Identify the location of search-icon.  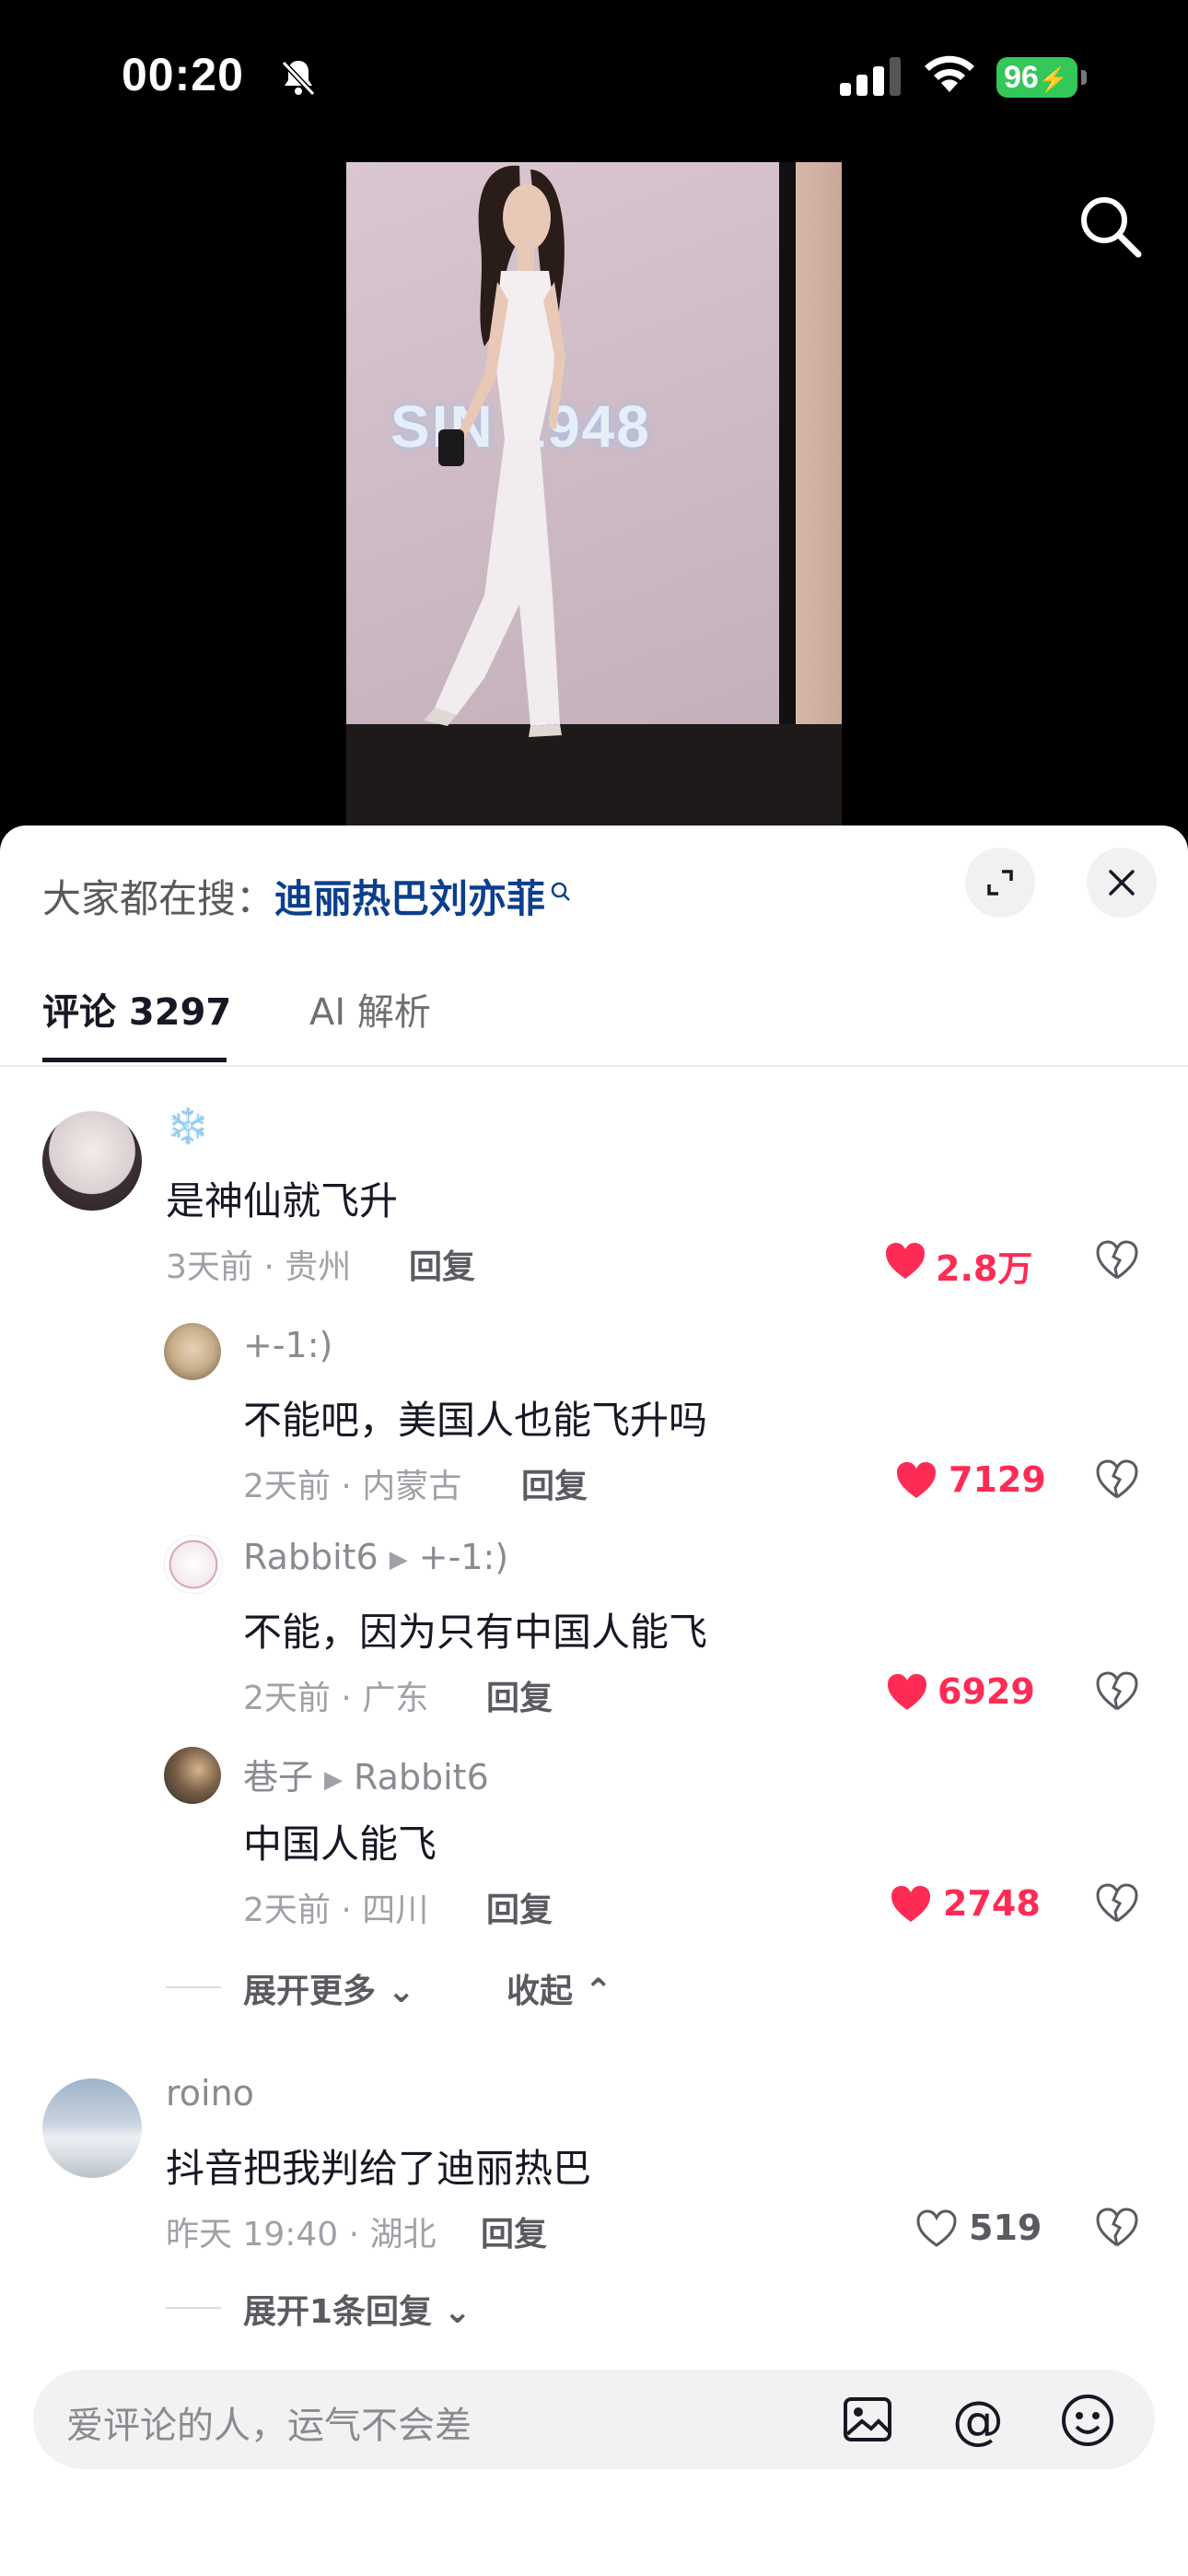
(1110, 227).